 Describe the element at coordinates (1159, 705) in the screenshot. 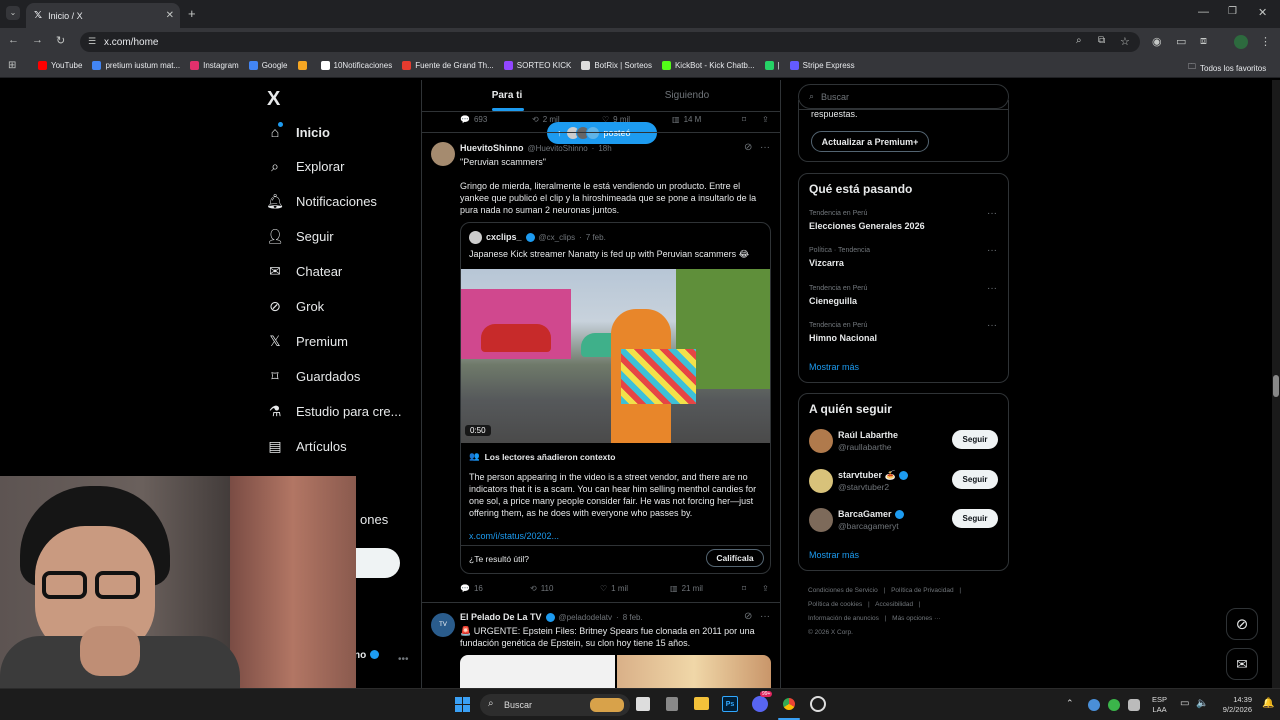

I see `language-indicator: ESP LAA` at that location.